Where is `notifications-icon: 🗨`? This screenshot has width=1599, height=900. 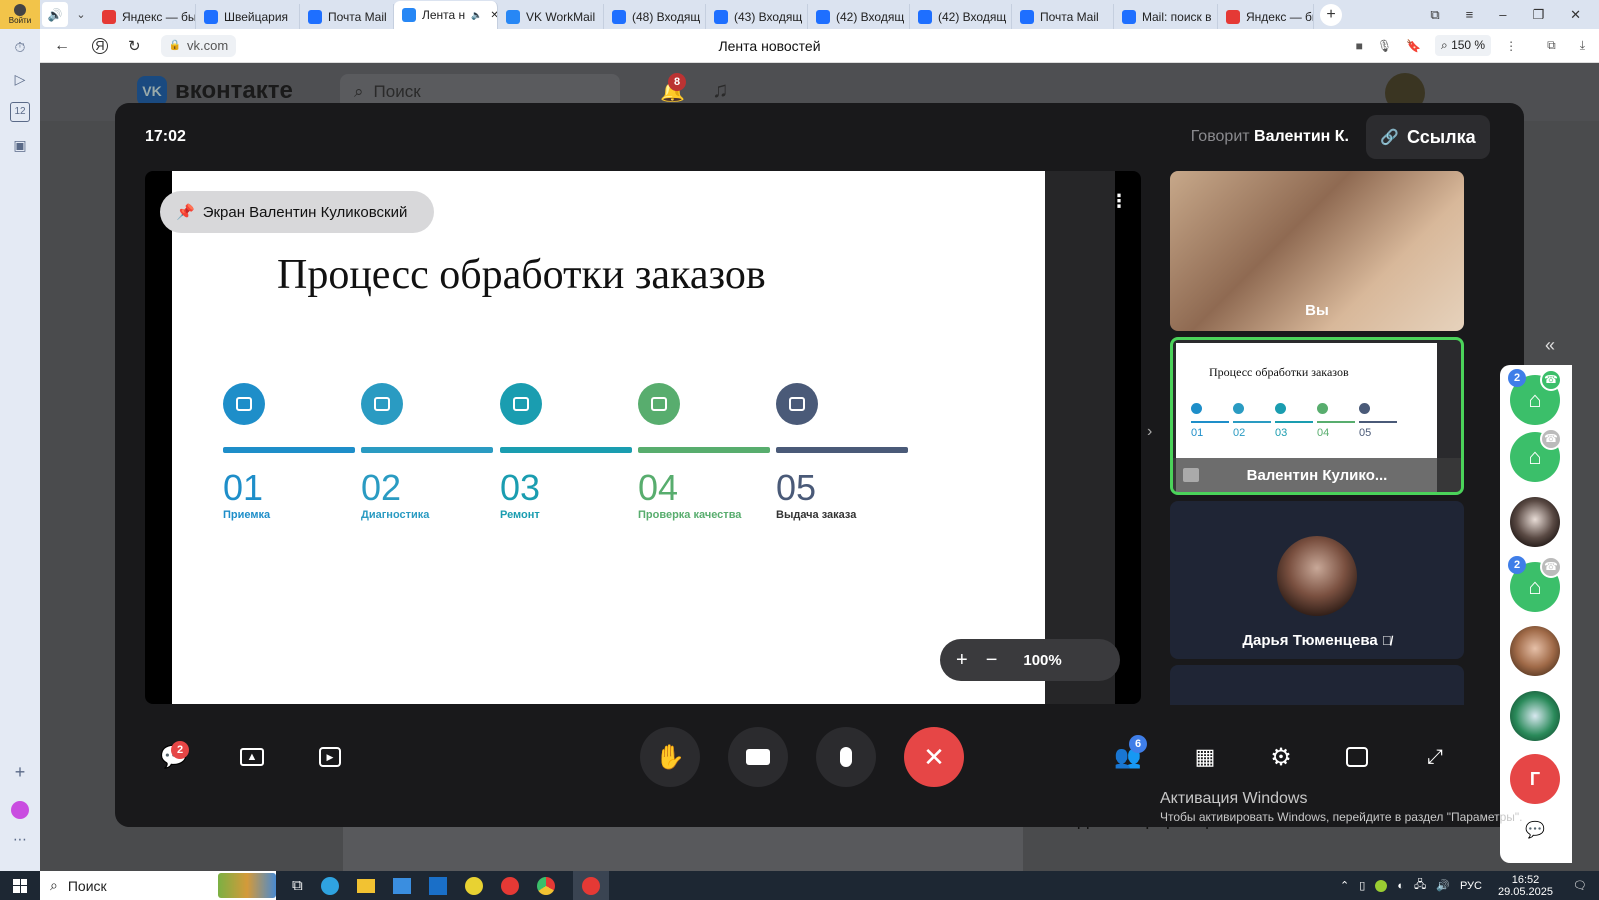 notifications-icon: 🗨 is located at coordinates (1580, 885).